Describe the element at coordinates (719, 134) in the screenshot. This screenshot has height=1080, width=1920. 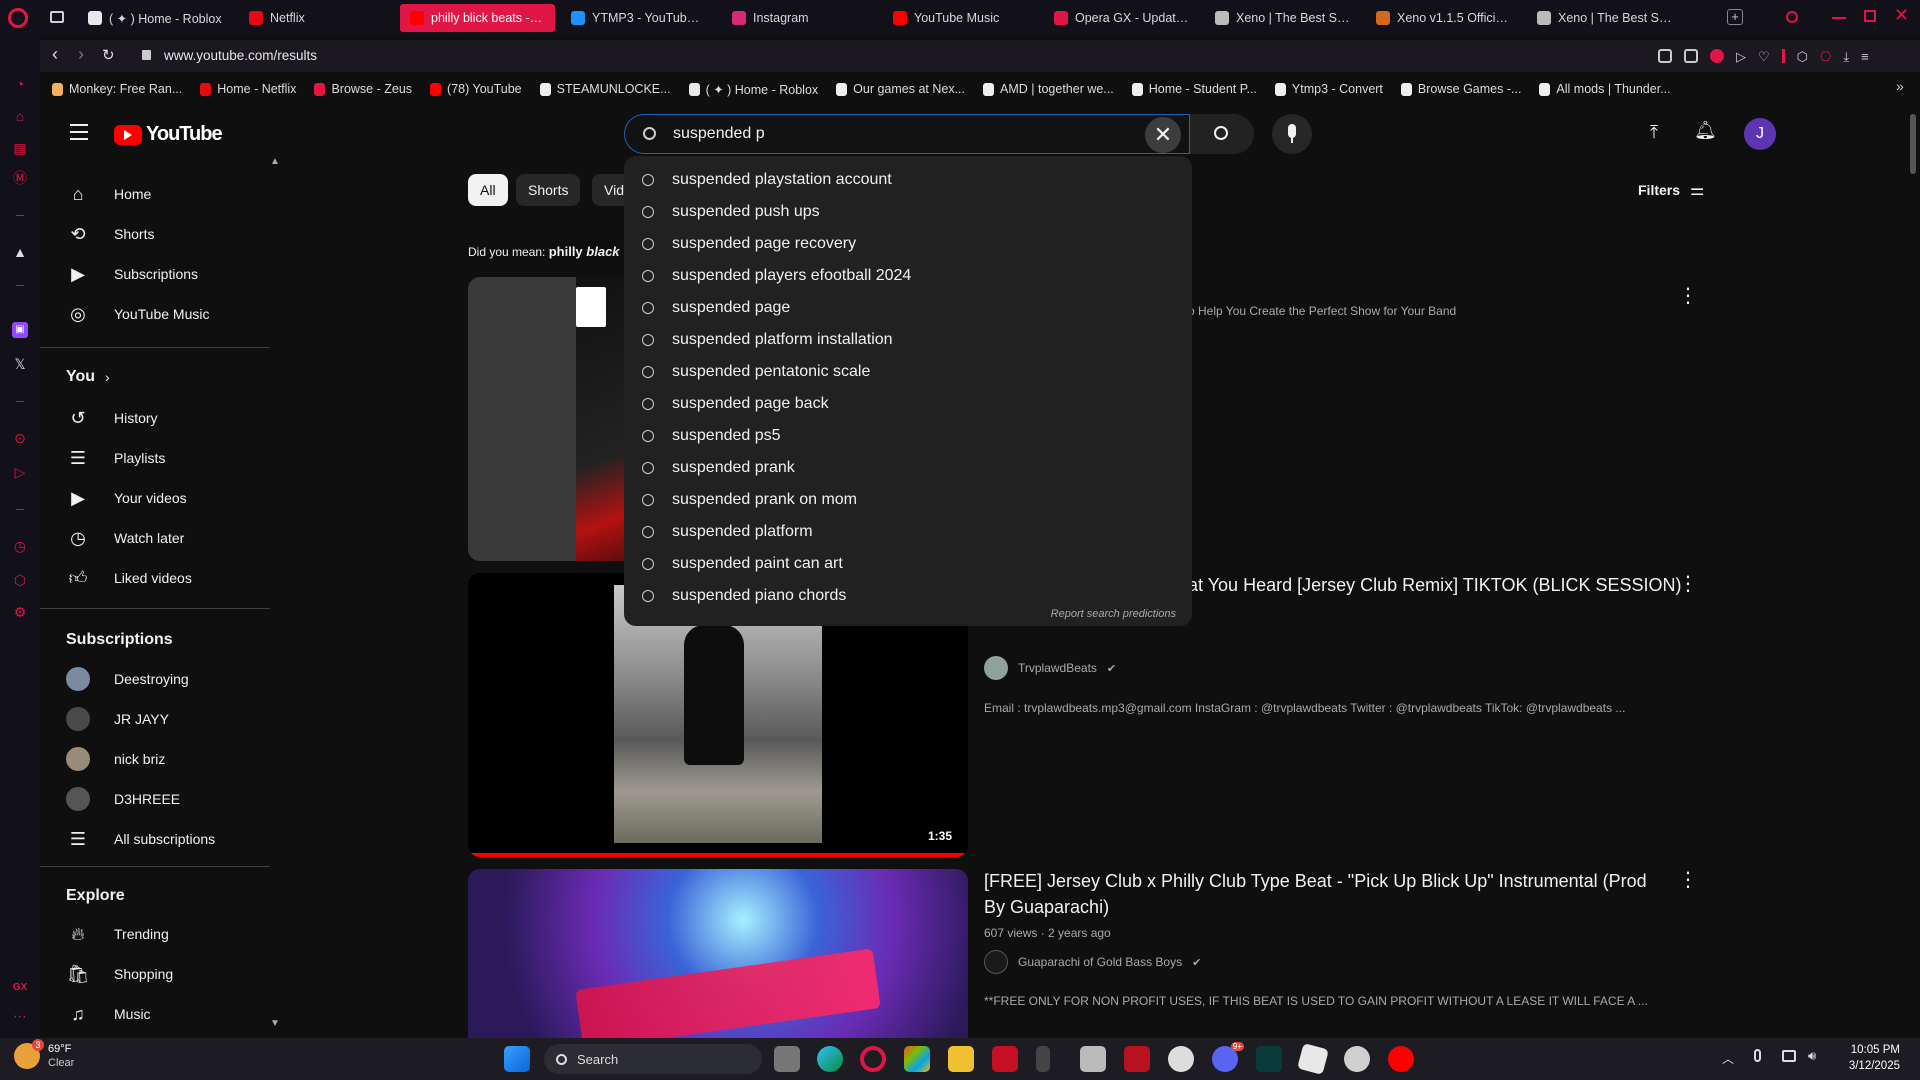
I see `search-input: suspended p` at that location.